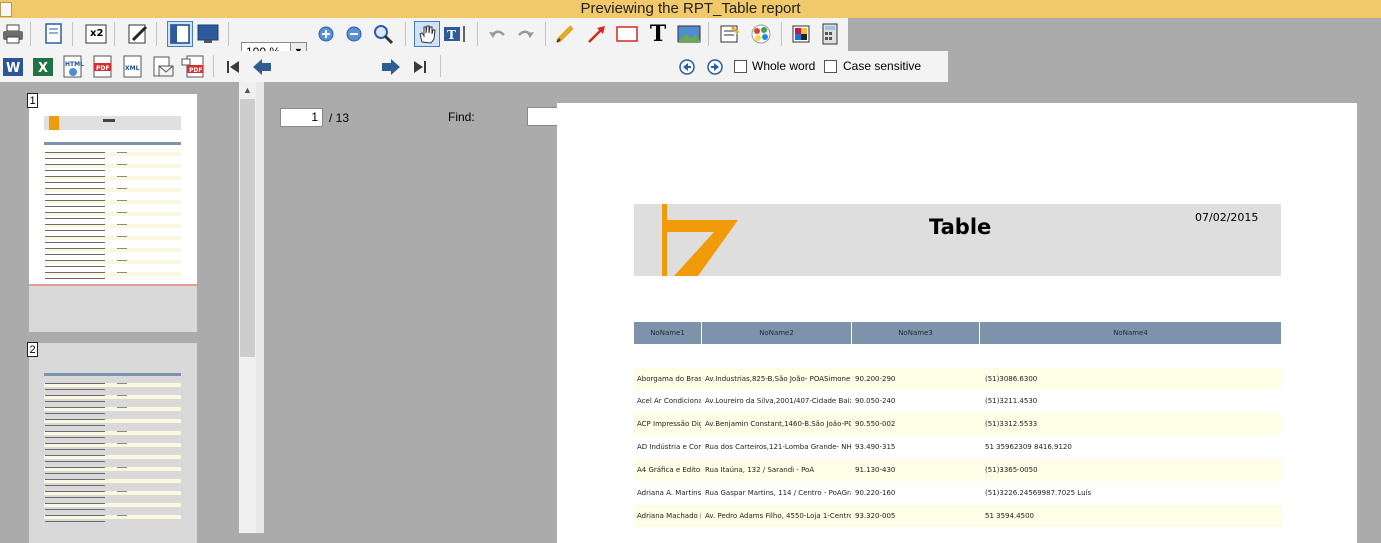 Image resolution: width=1381 pixels, height=543 pixels. Describe the element at coordinates (700, 240) in the screenshot. I see `company-logo` at that location.